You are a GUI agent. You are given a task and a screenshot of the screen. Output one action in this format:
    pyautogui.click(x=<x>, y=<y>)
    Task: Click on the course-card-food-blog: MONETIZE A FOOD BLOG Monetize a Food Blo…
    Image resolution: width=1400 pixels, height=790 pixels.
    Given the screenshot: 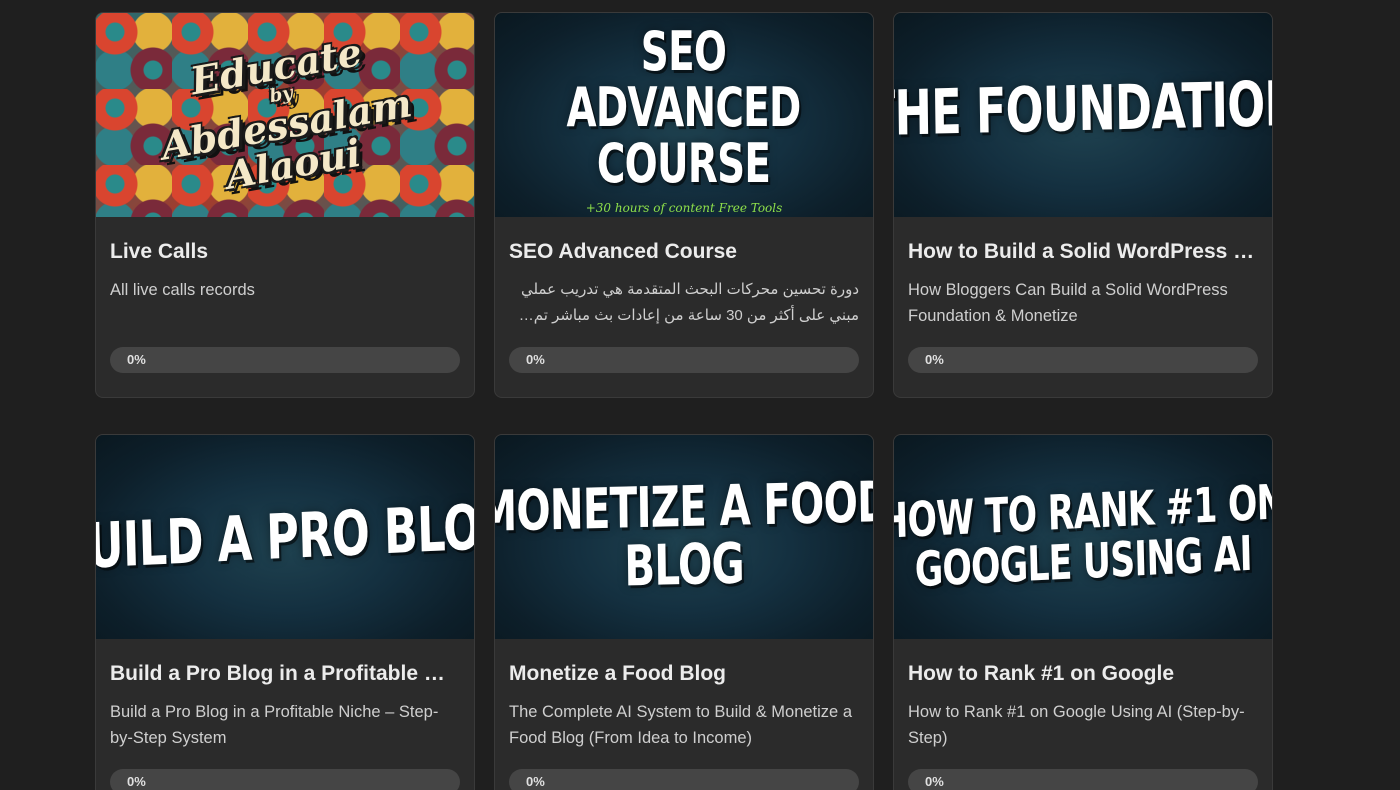 What is the action you would take?
    pyautogui.click(x=684, y=612)
    